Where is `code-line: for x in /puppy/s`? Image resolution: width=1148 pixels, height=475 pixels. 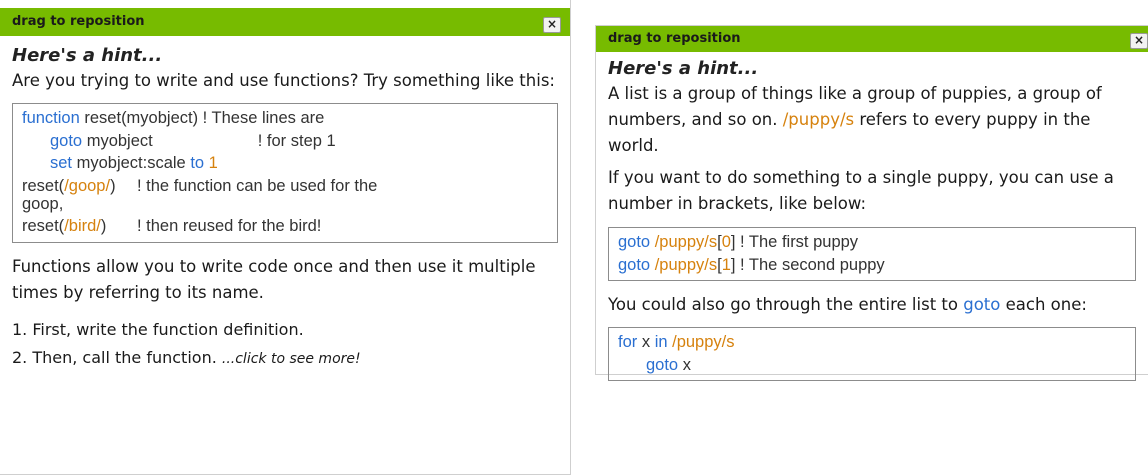
code-line: for x in /puppy/s is located at coordinates (872, 342).